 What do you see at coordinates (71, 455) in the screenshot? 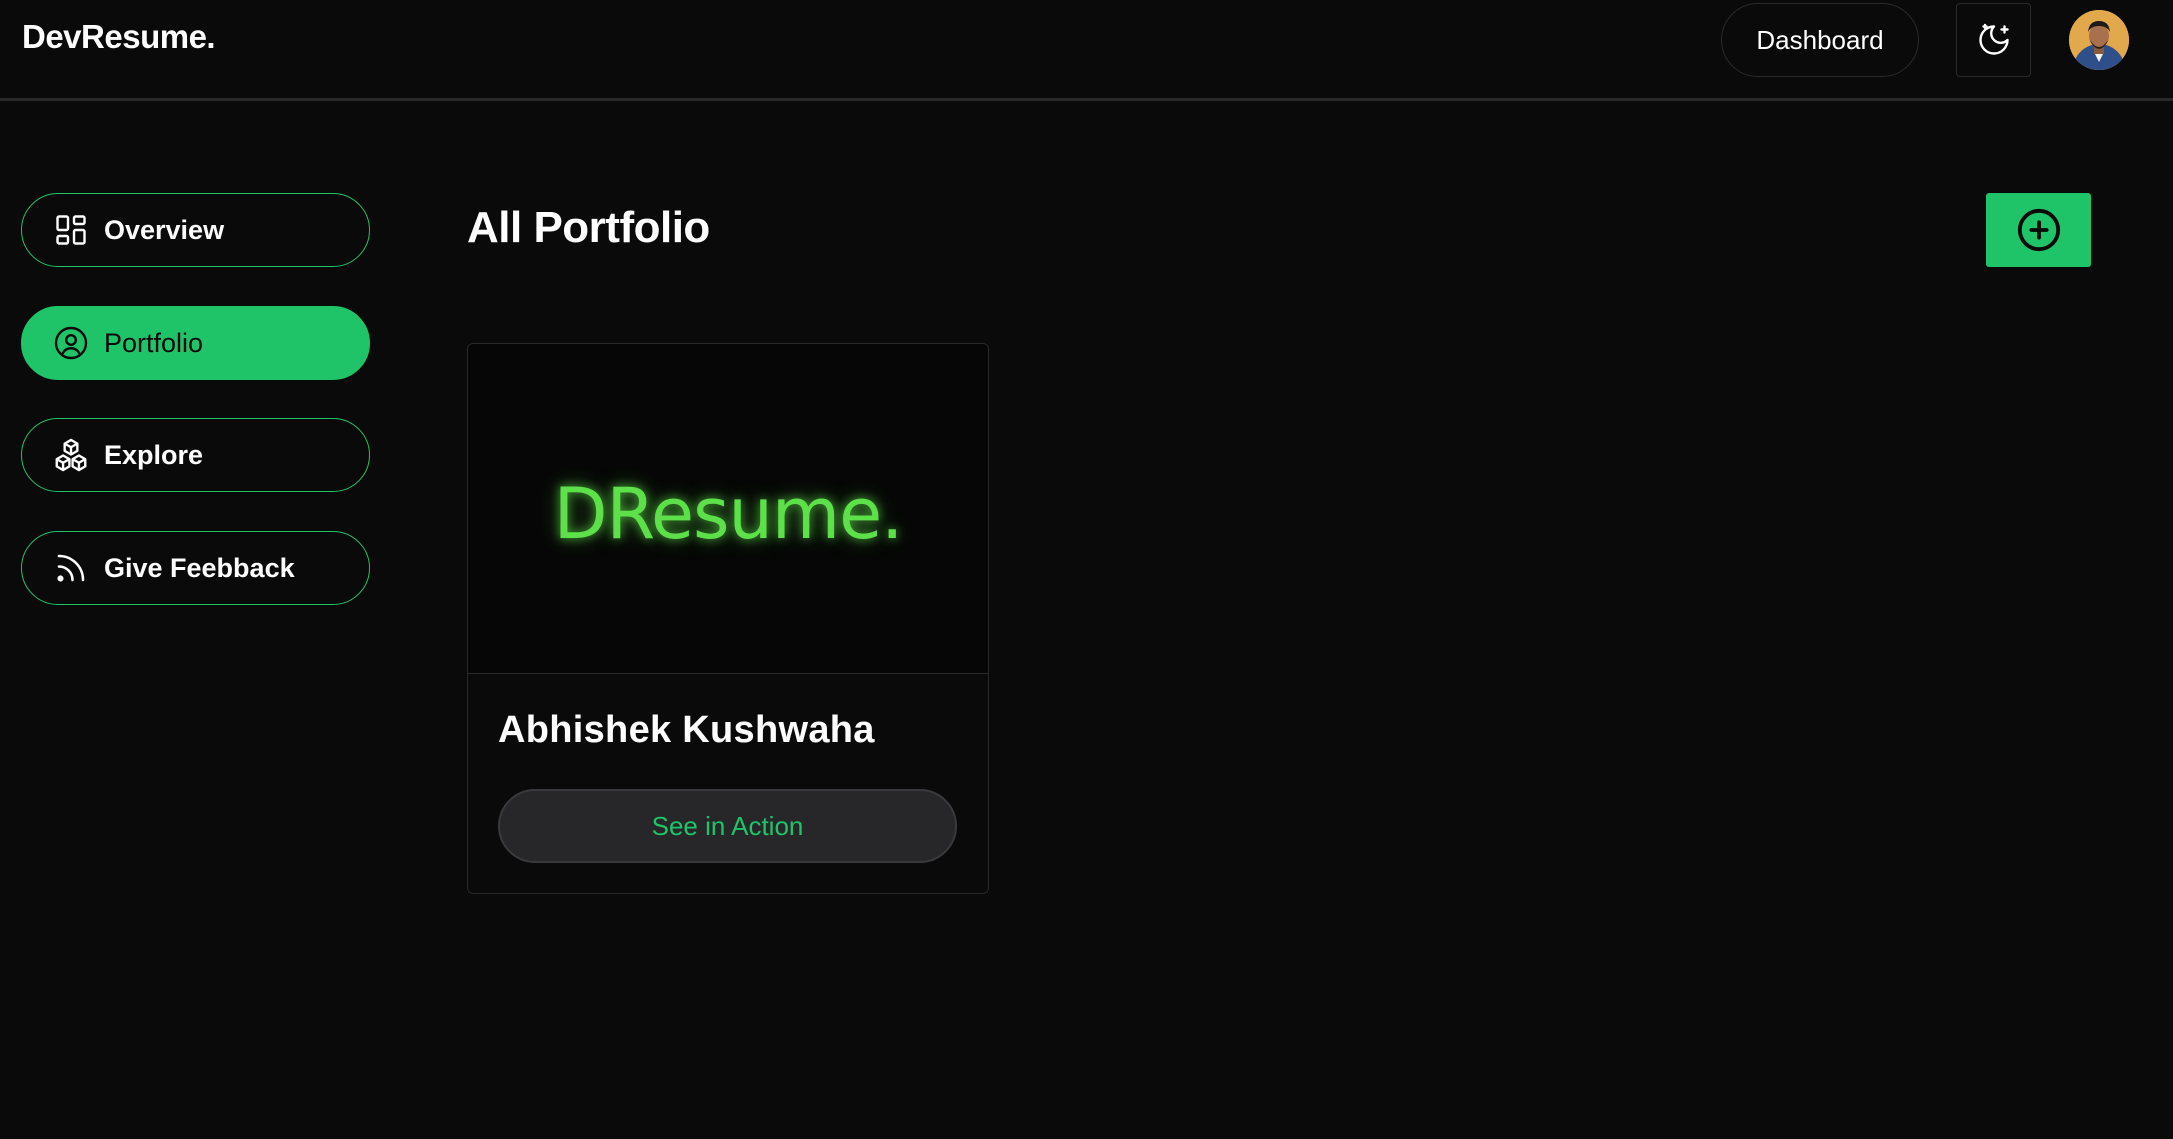
I see `boxes-icon` at bounding box center [71, 455].